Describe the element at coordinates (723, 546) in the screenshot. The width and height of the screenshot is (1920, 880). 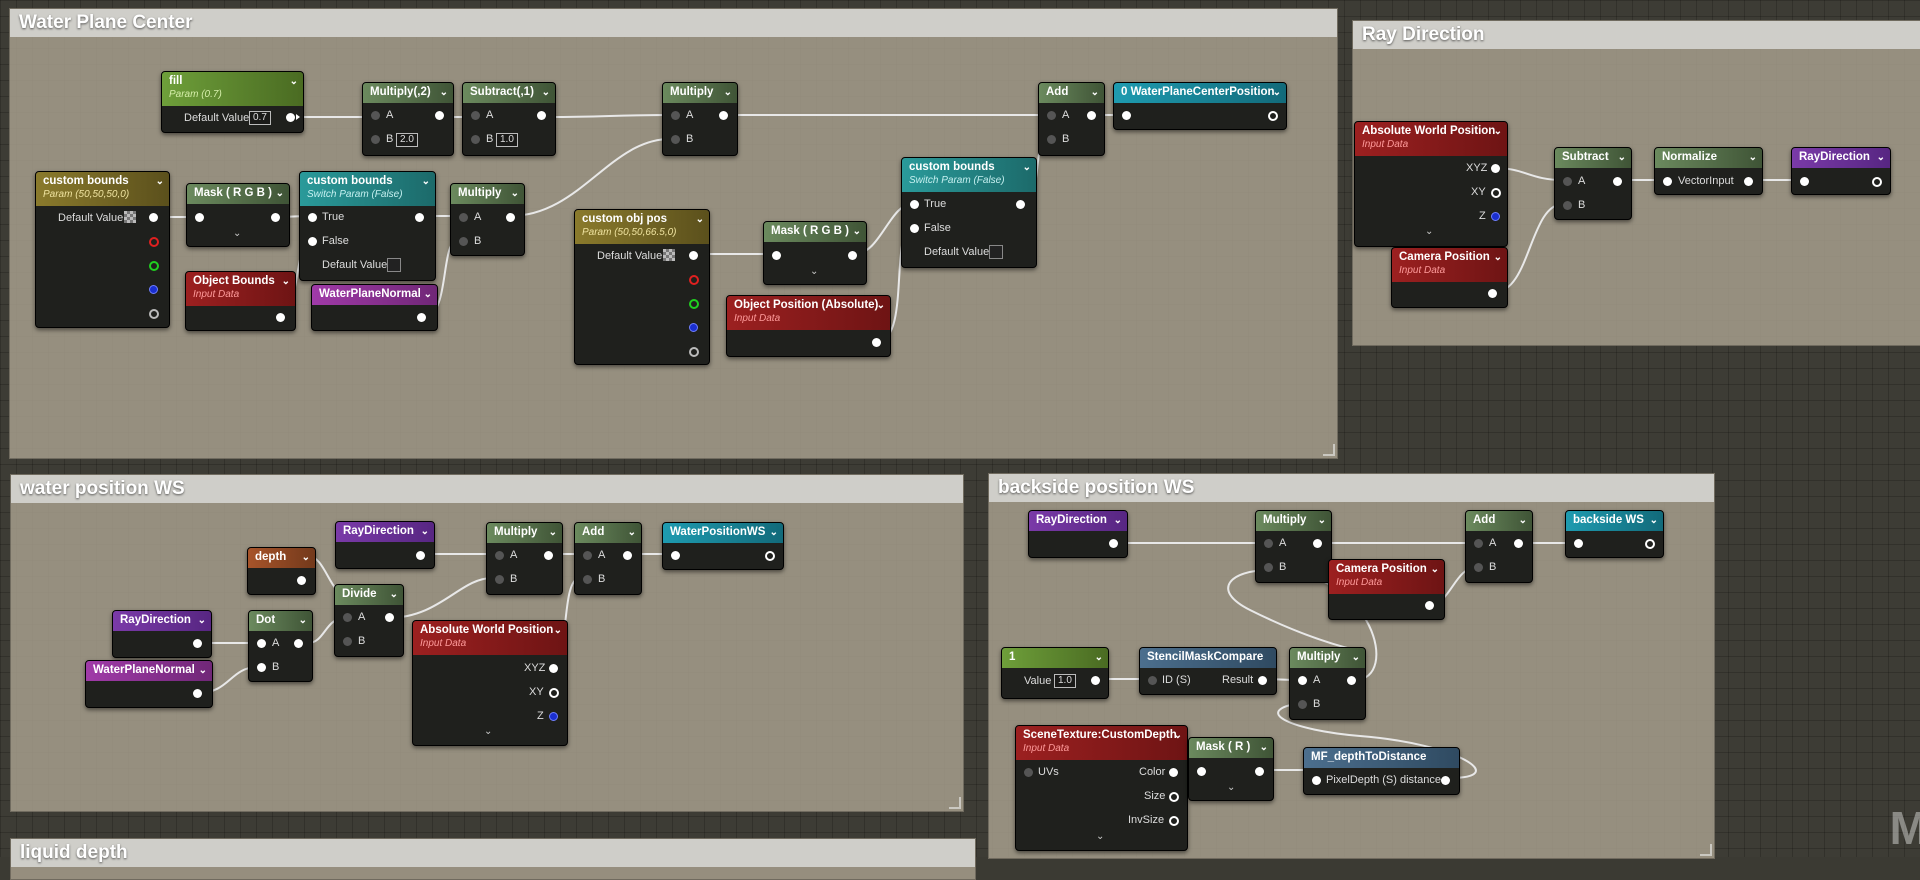
I see `node-waterpositionws-output: WaterPositionWS ⌄` at that location.